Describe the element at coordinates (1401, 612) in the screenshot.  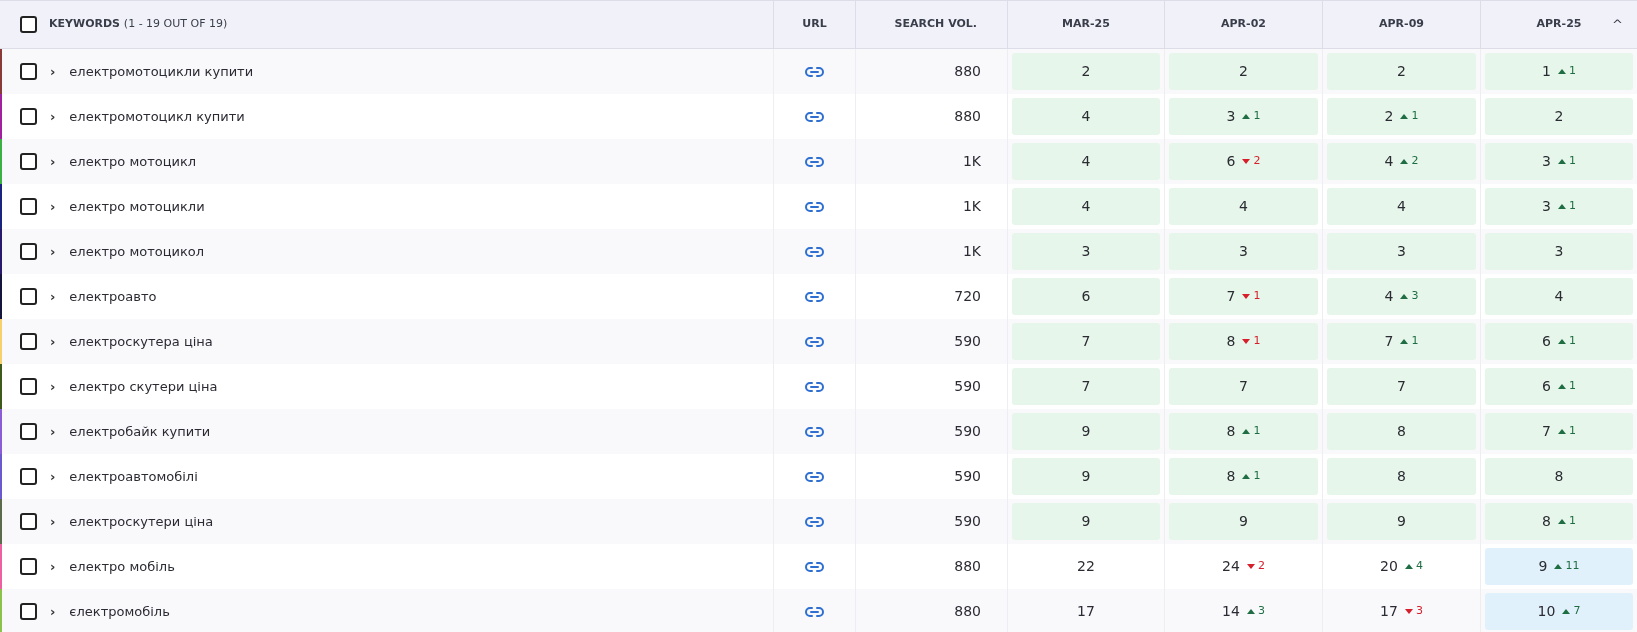
I see `position-cell-text: 17 3` at that location.